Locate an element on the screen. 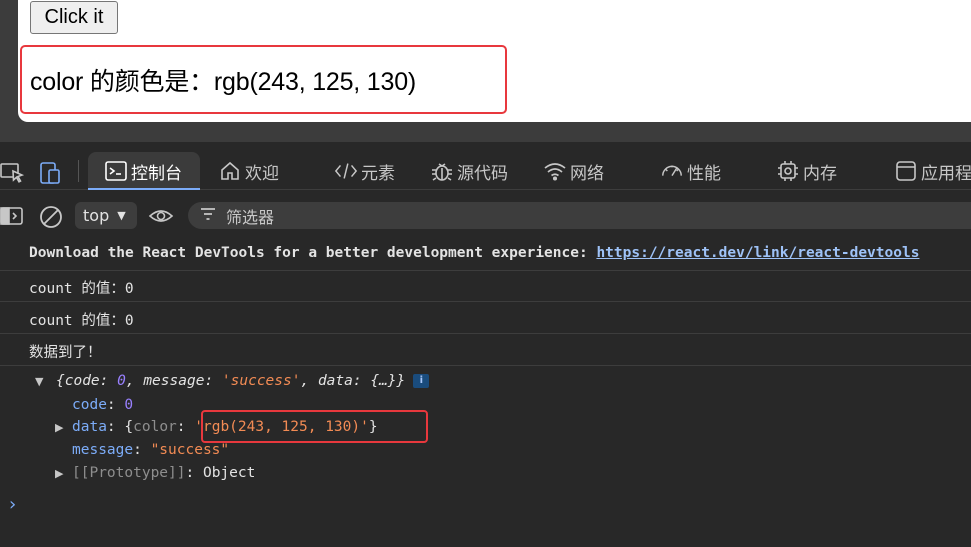  color-output-text: color 的颜色是：rgb(243, 125, 130) is located at coordinates (223, 82).